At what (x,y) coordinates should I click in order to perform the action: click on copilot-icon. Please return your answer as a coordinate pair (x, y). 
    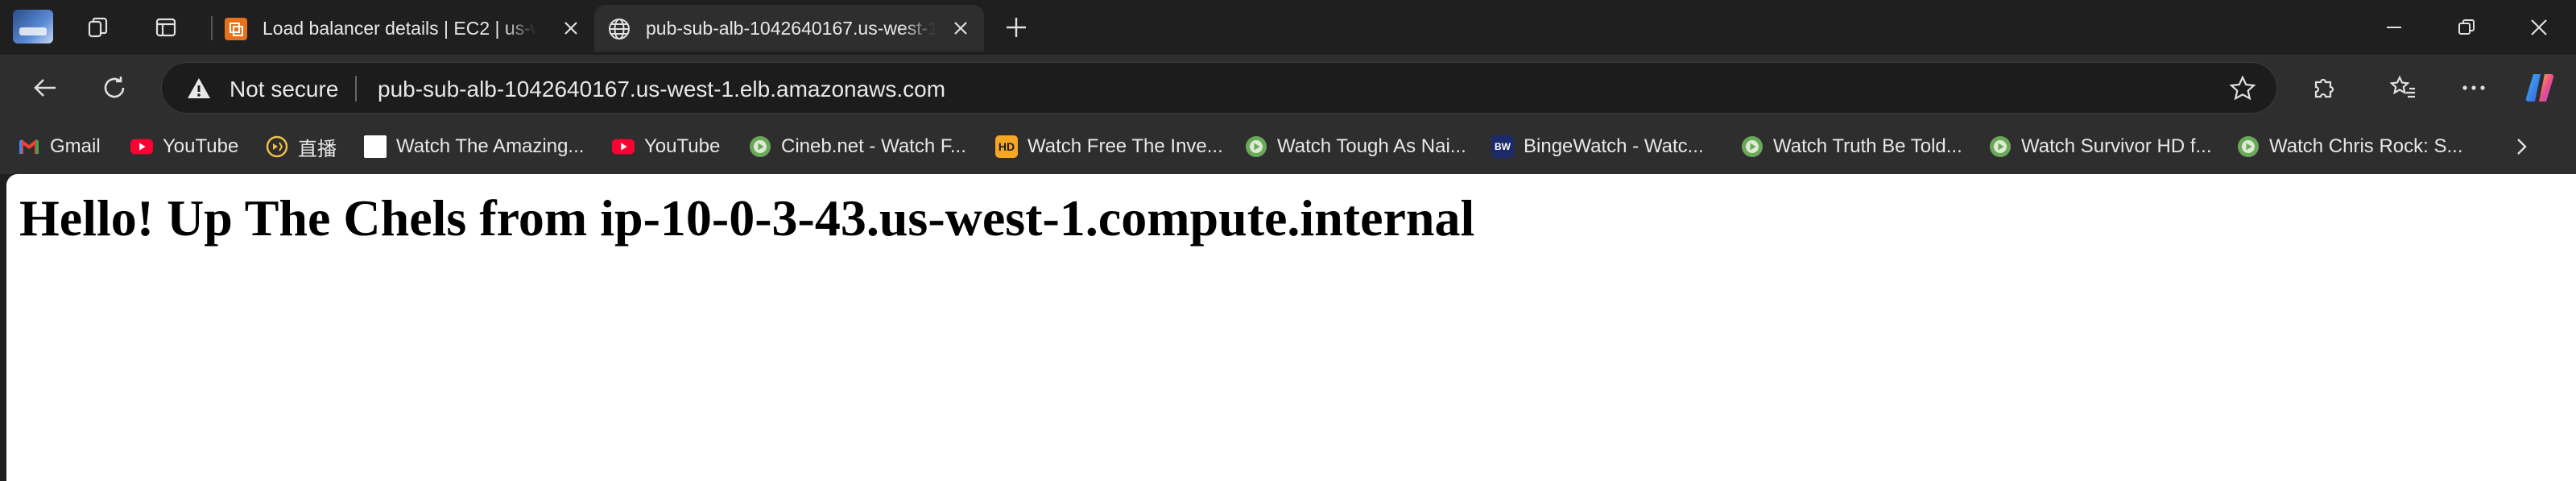
    Looking at the image, I should click on (2539, 87).